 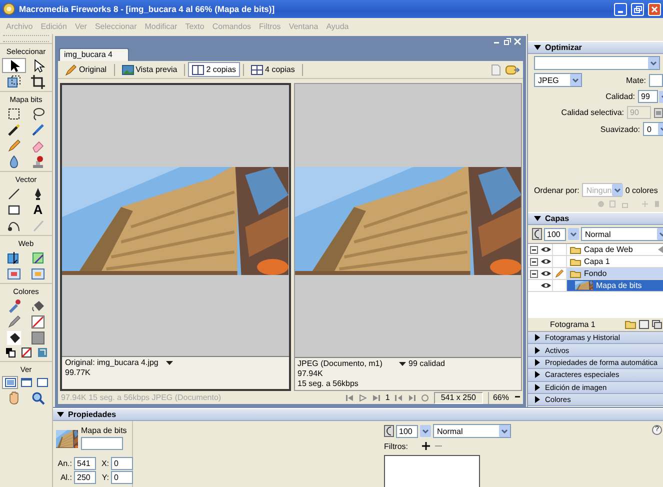 What do you see at coordinates (387, 397) in the screenshot?
I see `frame-number: 1` at bounding box center [387, 397].